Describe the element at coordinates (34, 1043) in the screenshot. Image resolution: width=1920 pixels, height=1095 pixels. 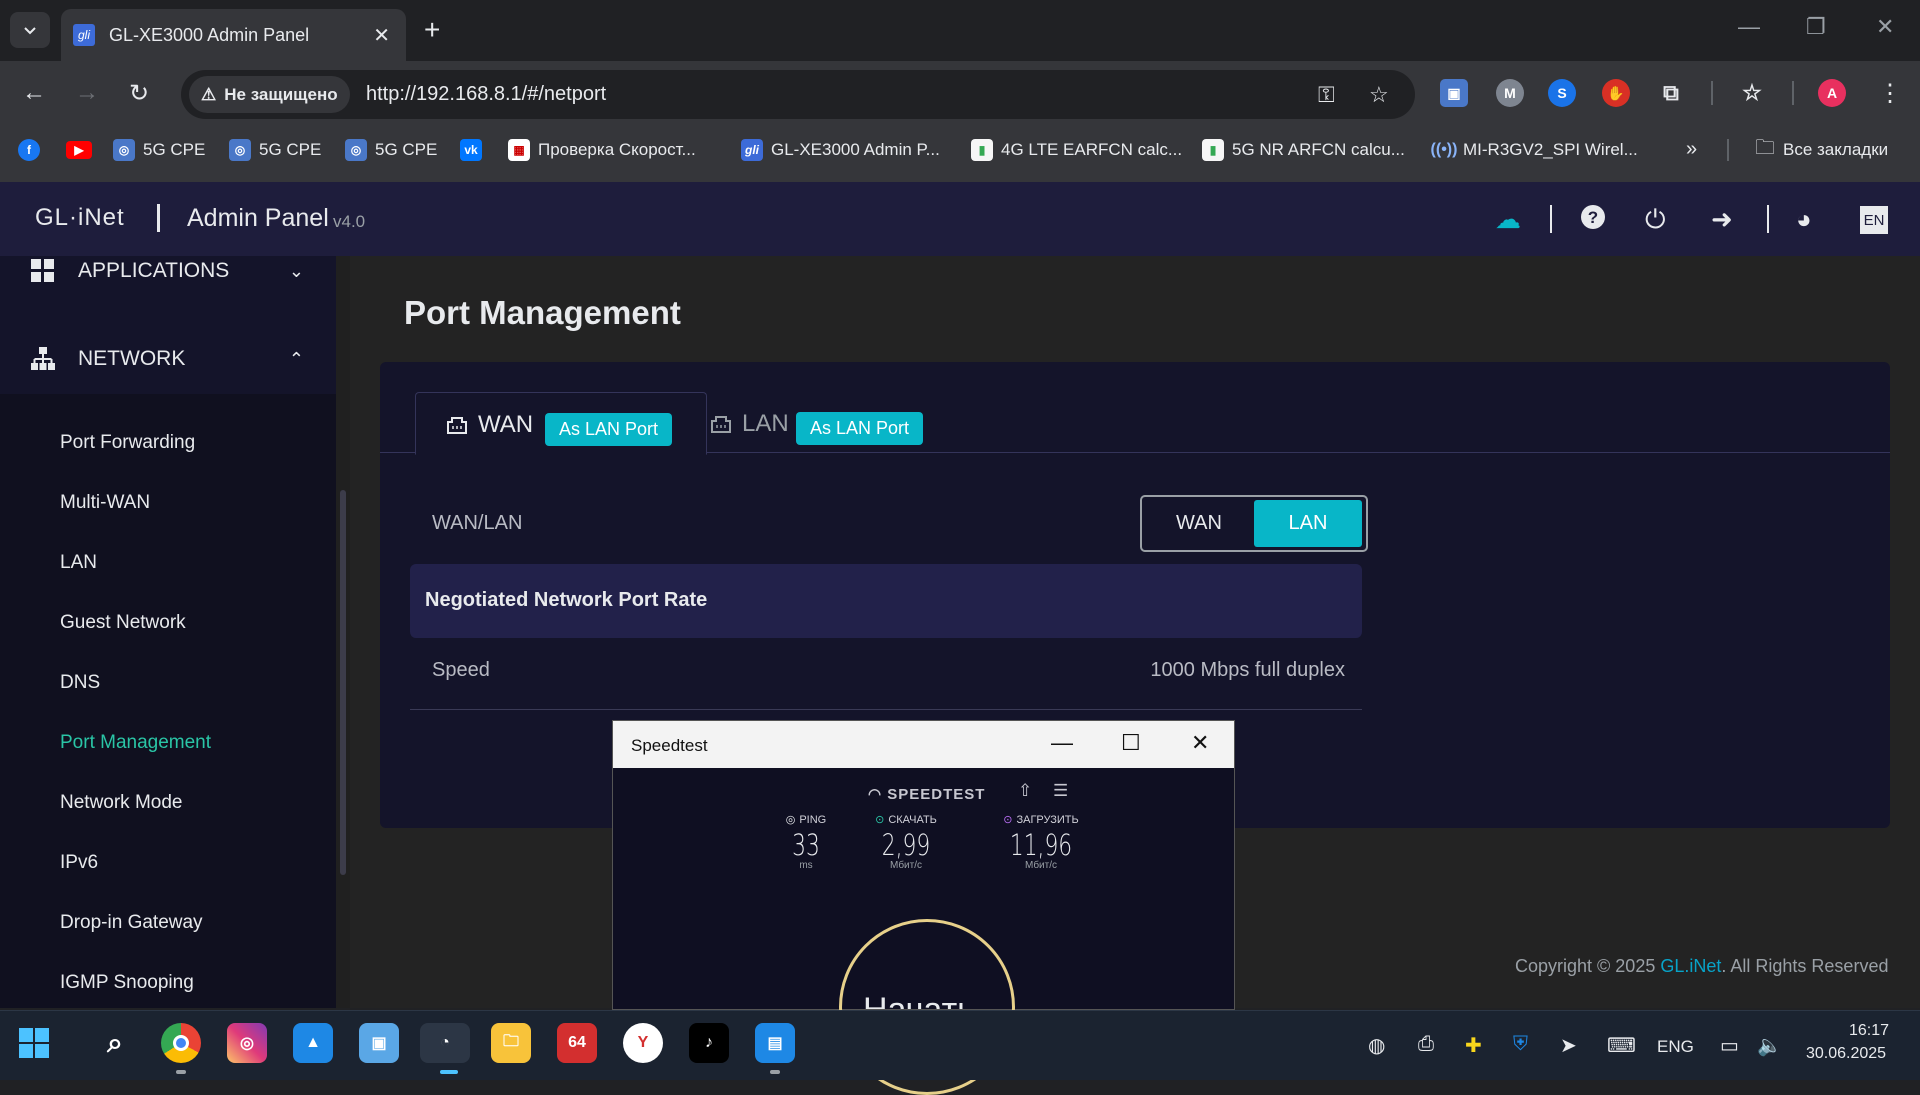
I see `start-button` at that location.